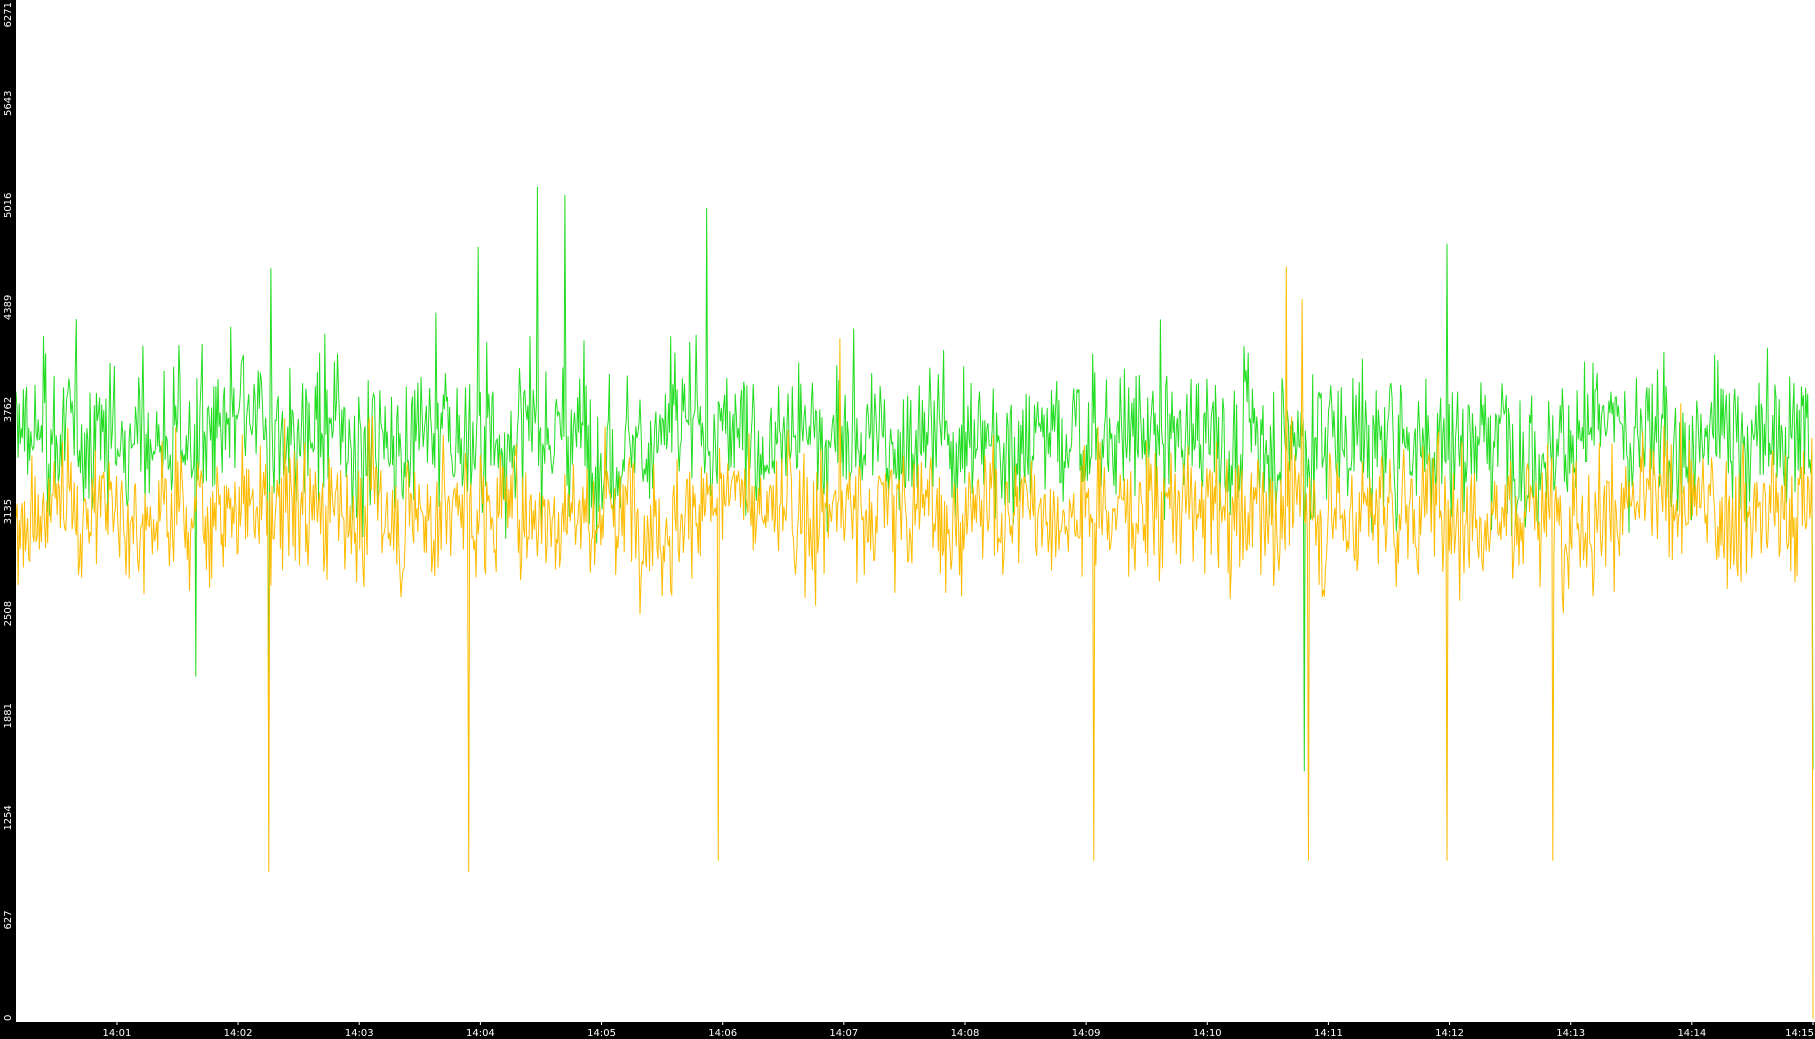 Image resolution: width=1815 pixels, height=1039 pixels. What do you see at coordinates (1207, 1033) in the screenshot?
I see `x-tick-label: 14:10` at bounding box center [1207, 1033].